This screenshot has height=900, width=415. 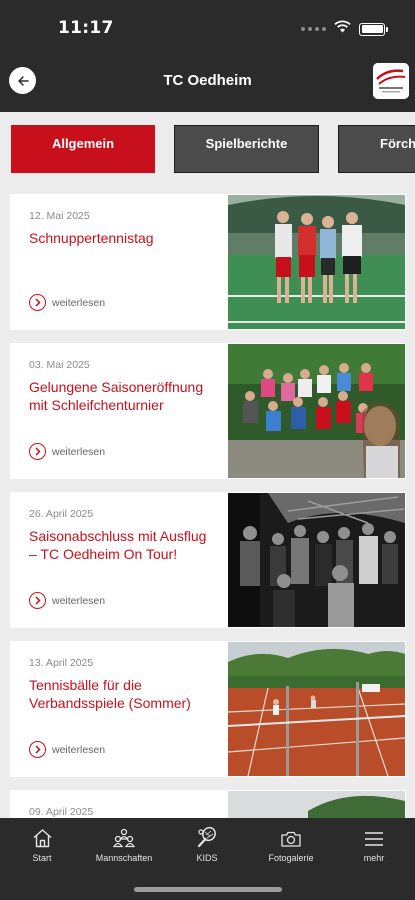 What do you see at coordinates (291, 858) in the screenshot?
I see `nav-label: Fotogalerie` at bounding box center [291, 858].